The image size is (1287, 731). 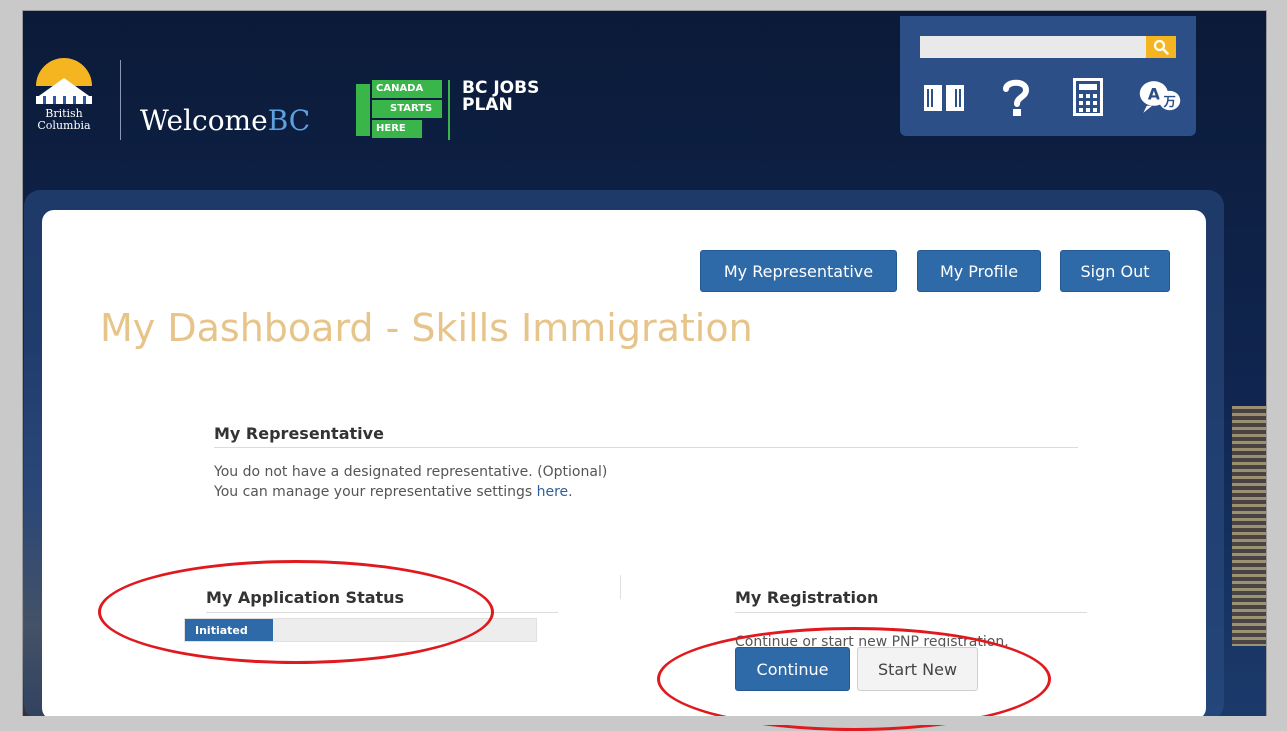 I want to click on csh-canada: CANADA, so click(x=400, y=88).